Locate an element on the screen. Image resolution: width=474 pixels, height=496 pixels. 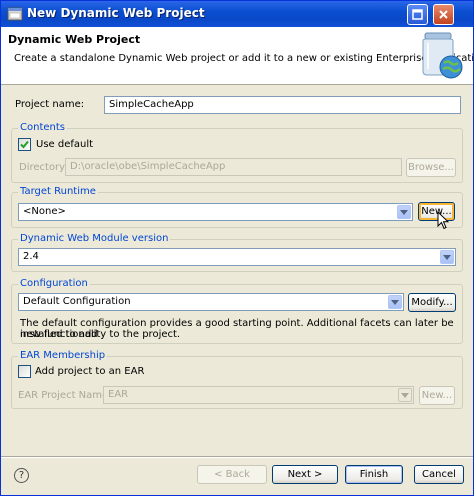
target-runtime-value: <None> is located at coordinates (44, 211).